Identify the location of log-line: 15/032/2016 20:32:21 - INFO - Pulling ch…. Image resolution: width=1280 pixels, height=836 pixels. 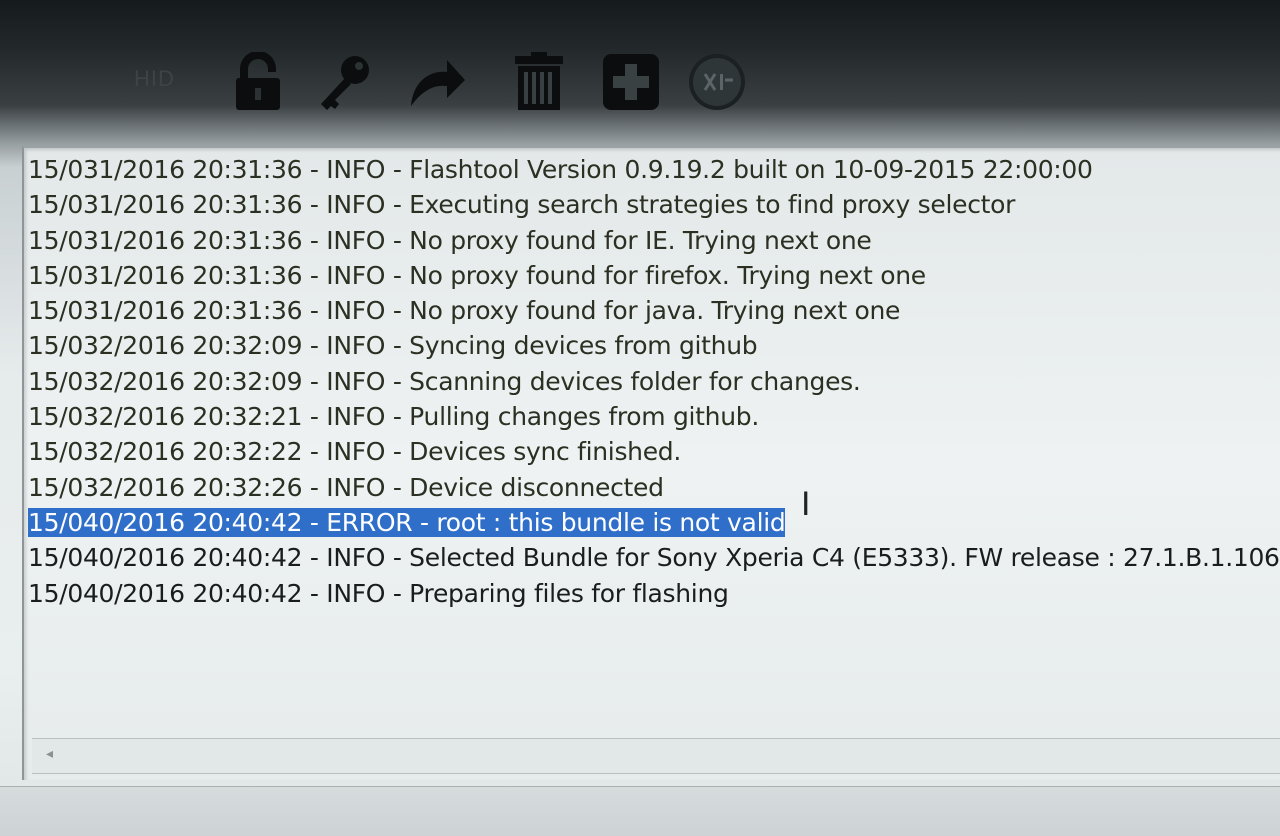
(654, 416).